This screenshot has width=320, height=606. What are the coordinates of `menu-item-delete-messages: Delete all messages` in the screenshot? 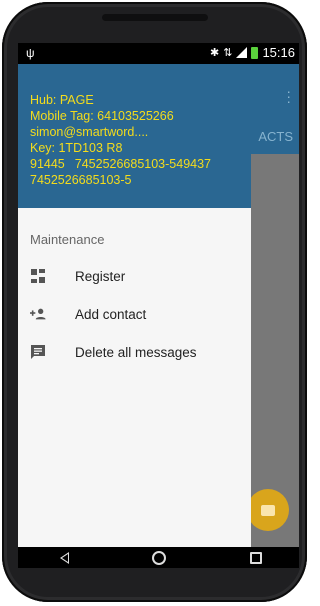 It's located at (134, 352).